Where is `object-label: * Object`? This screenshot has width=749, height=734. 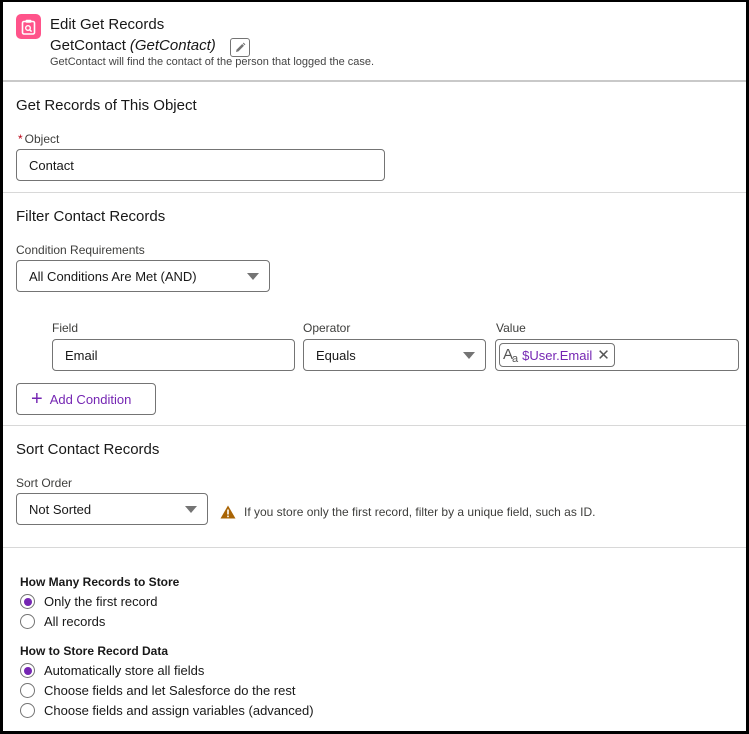
object-label: * Object is located at coordinates (38, 139).